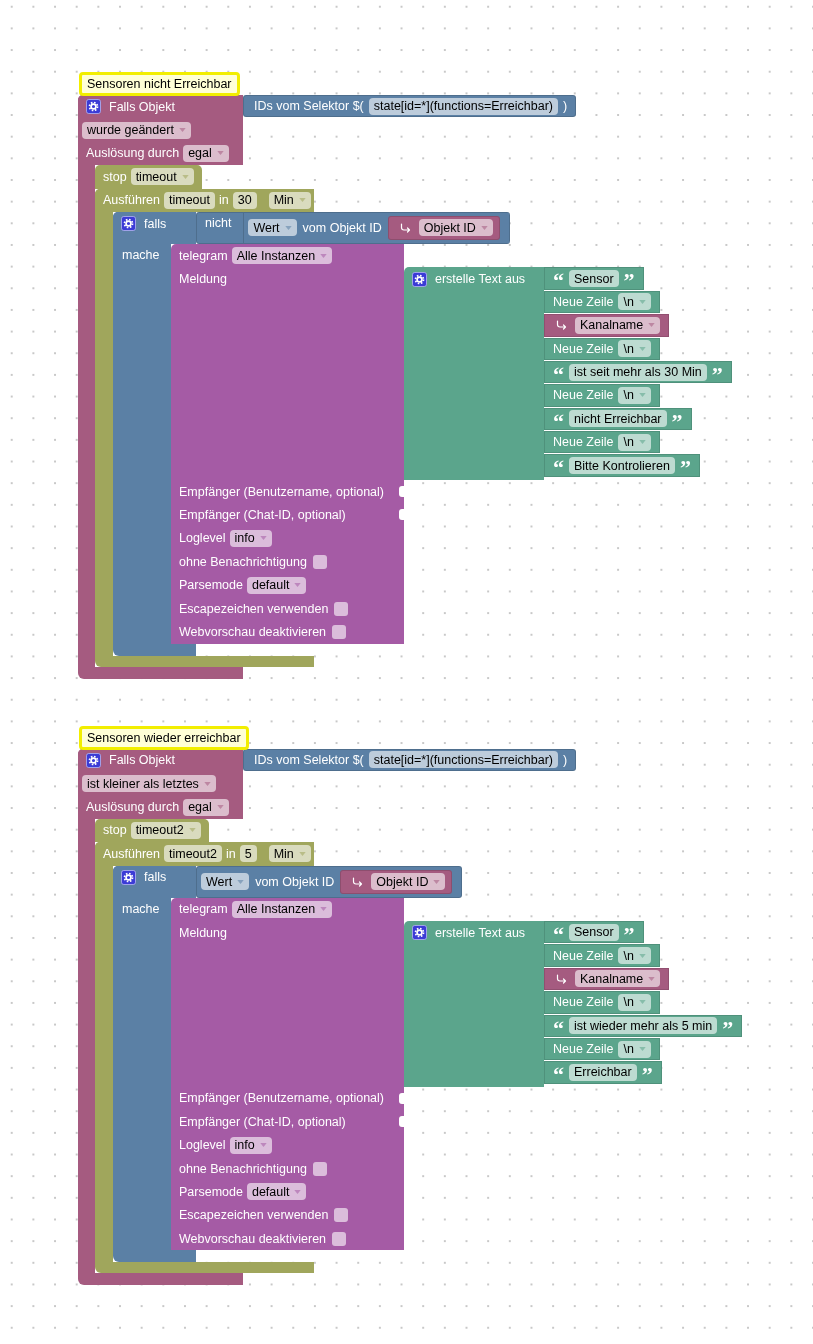 This screenshot has height=1344, width=813. I want to click on block-label: Loglevel, so click(202, 1145).